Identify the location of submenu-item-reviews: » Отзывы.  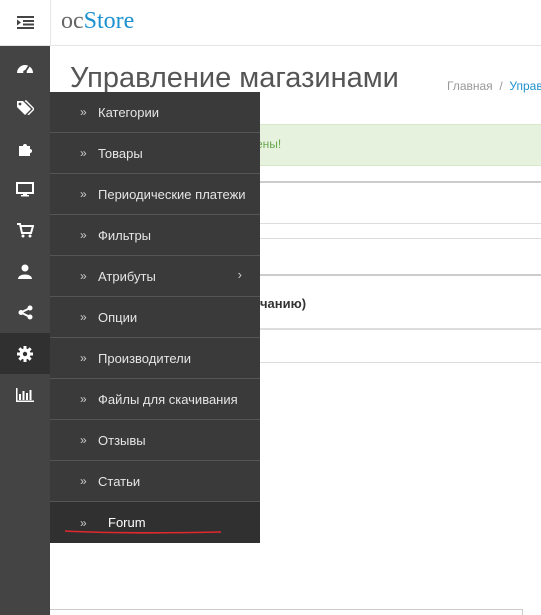
(155, 440).